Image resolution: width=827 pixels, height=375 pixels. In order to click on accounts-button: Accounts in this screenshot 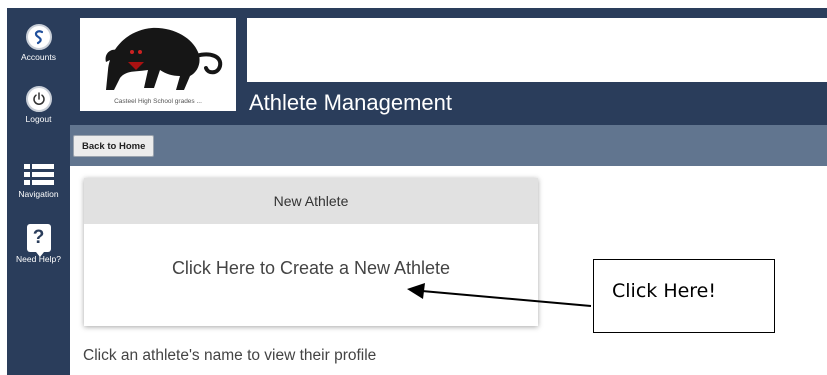, I will do `click(38, 43)`.